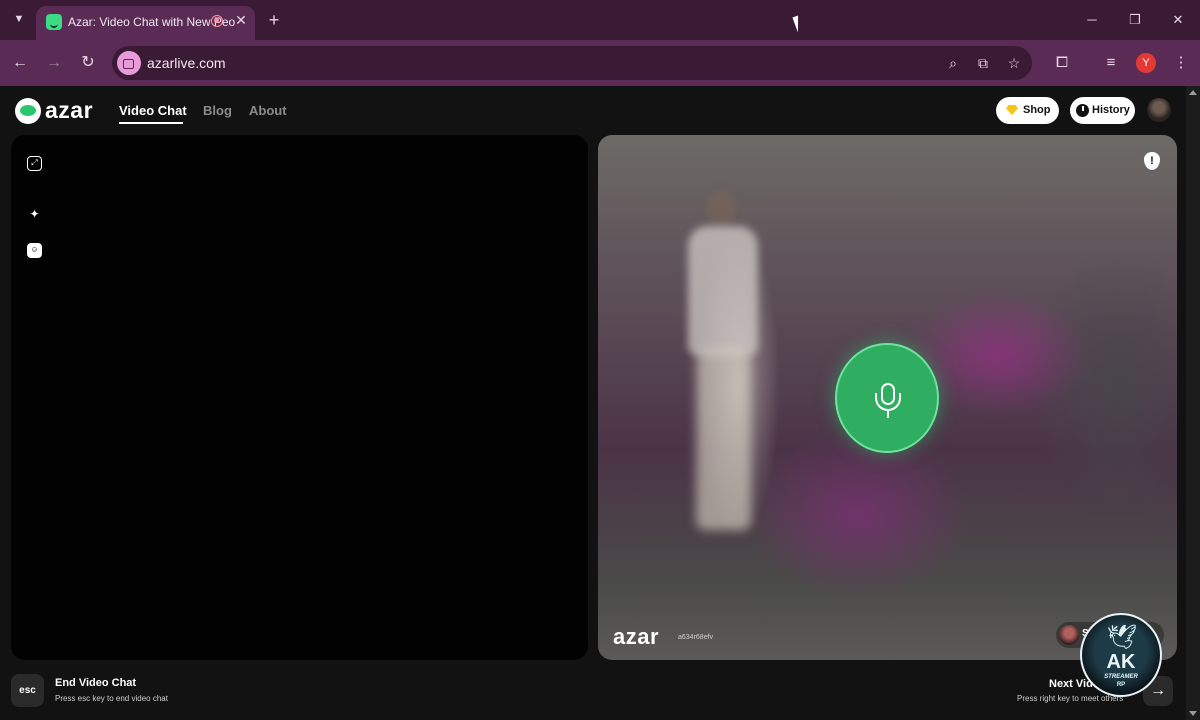  I want to click on tab-search-icon: ▼, so click(19, 19).